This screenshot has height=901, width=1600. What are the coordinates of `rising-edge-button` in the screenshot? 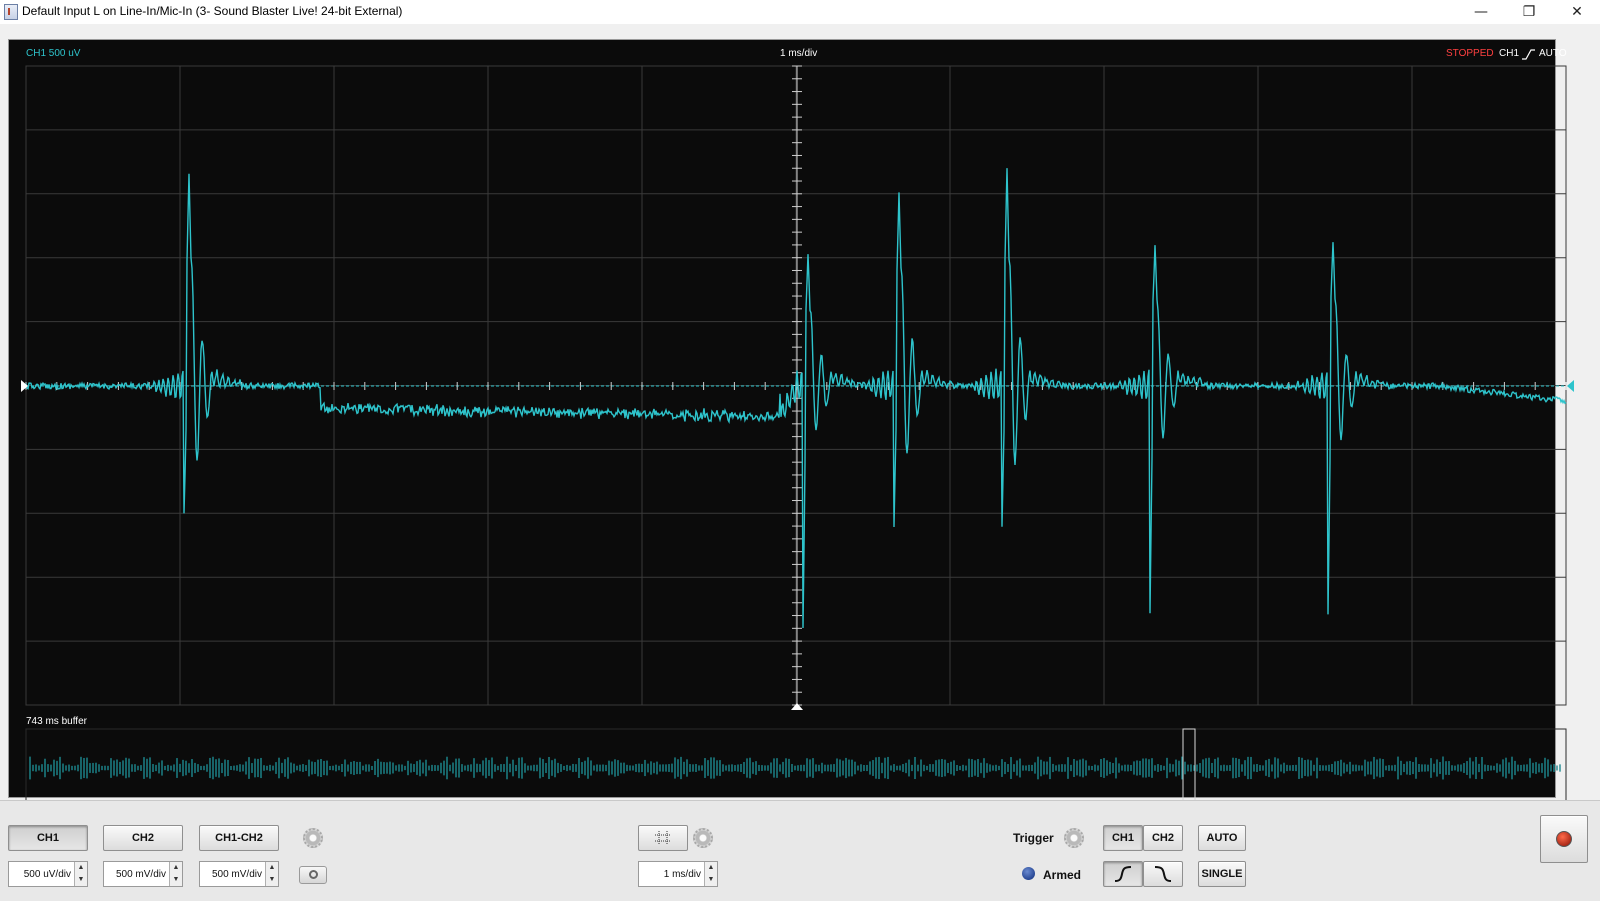 It's located at (1123, 874).